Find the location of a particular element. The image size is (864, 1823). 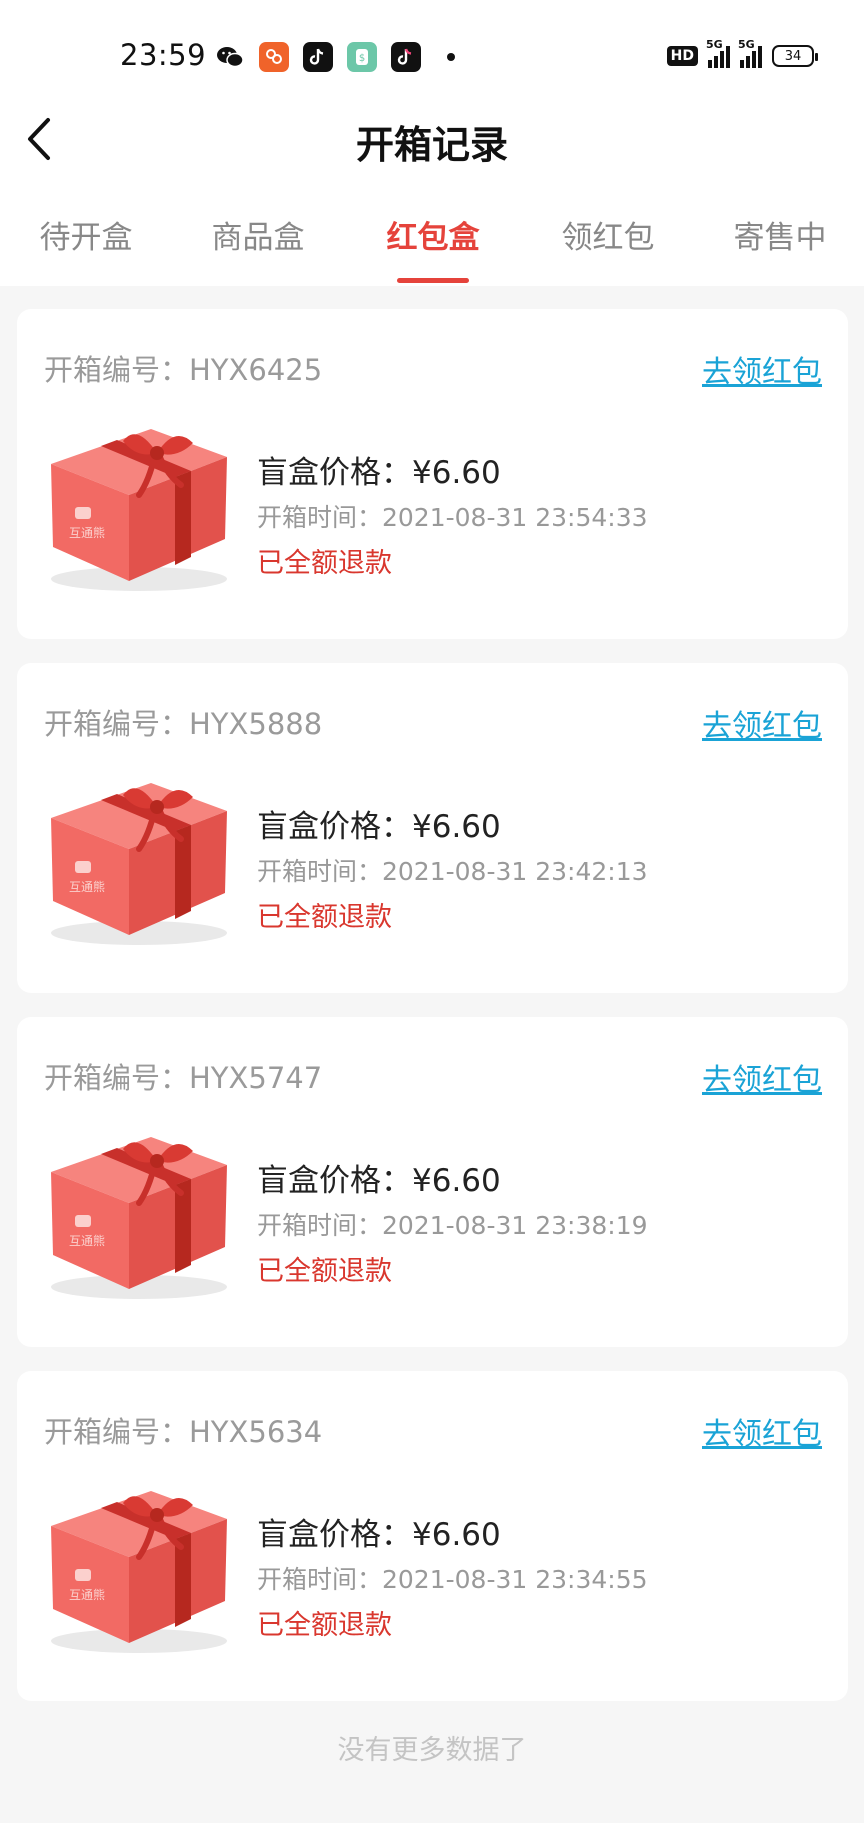

box-number: 开箱编号：HYX5747 is located at coordinates (183, 1078).